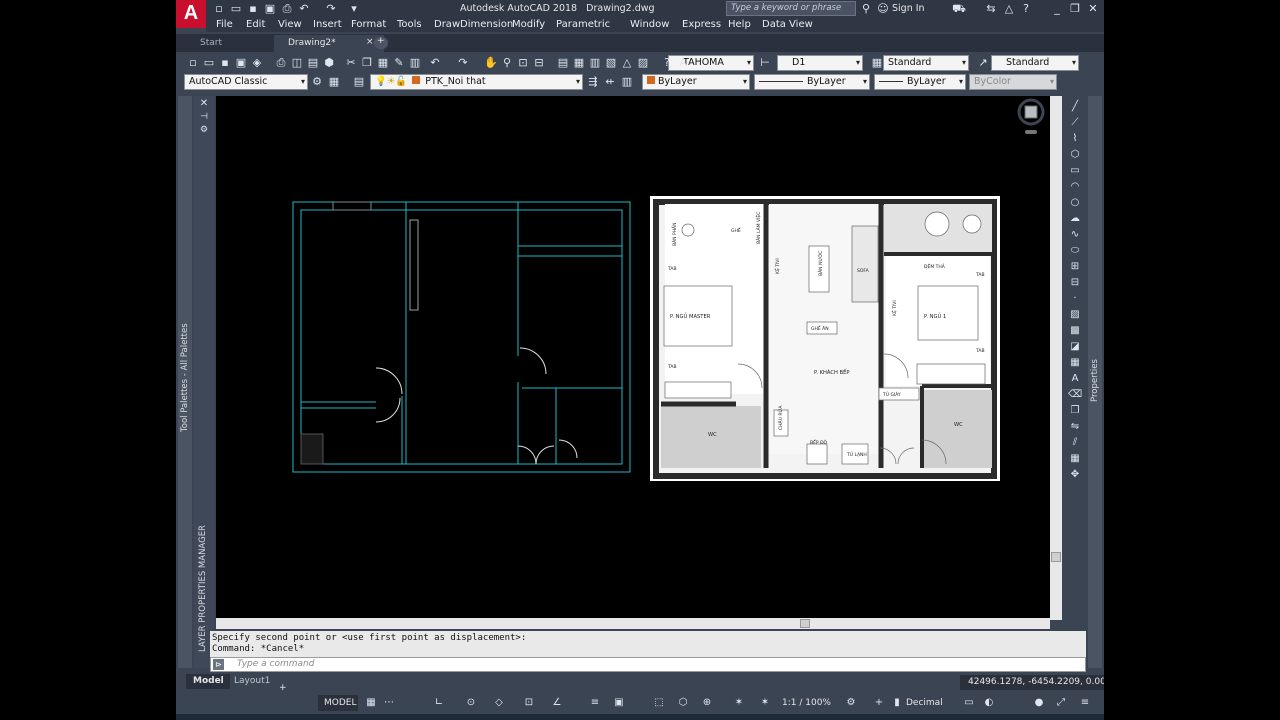  I want to click on ellipse-icon: ⬭, so click(1075, 251).